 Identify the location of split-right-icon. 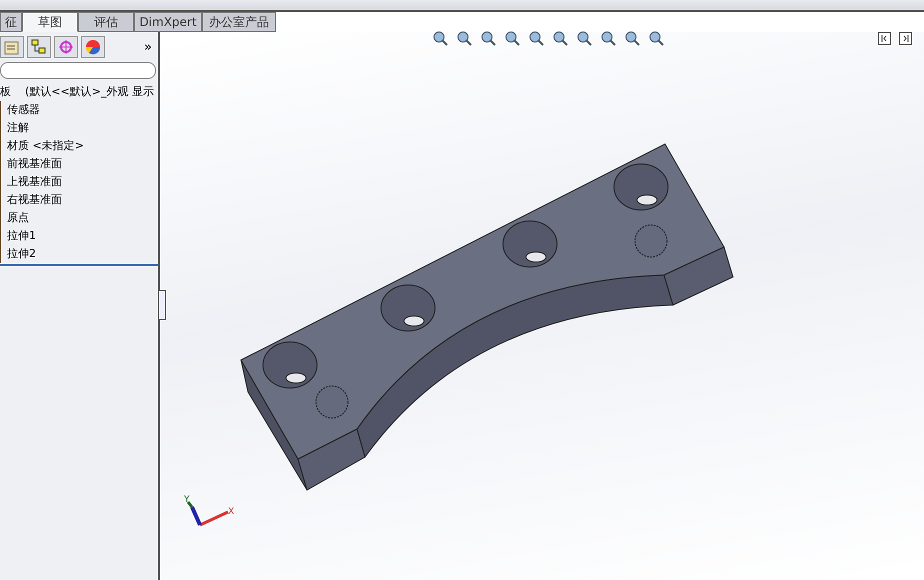
(905, 38).